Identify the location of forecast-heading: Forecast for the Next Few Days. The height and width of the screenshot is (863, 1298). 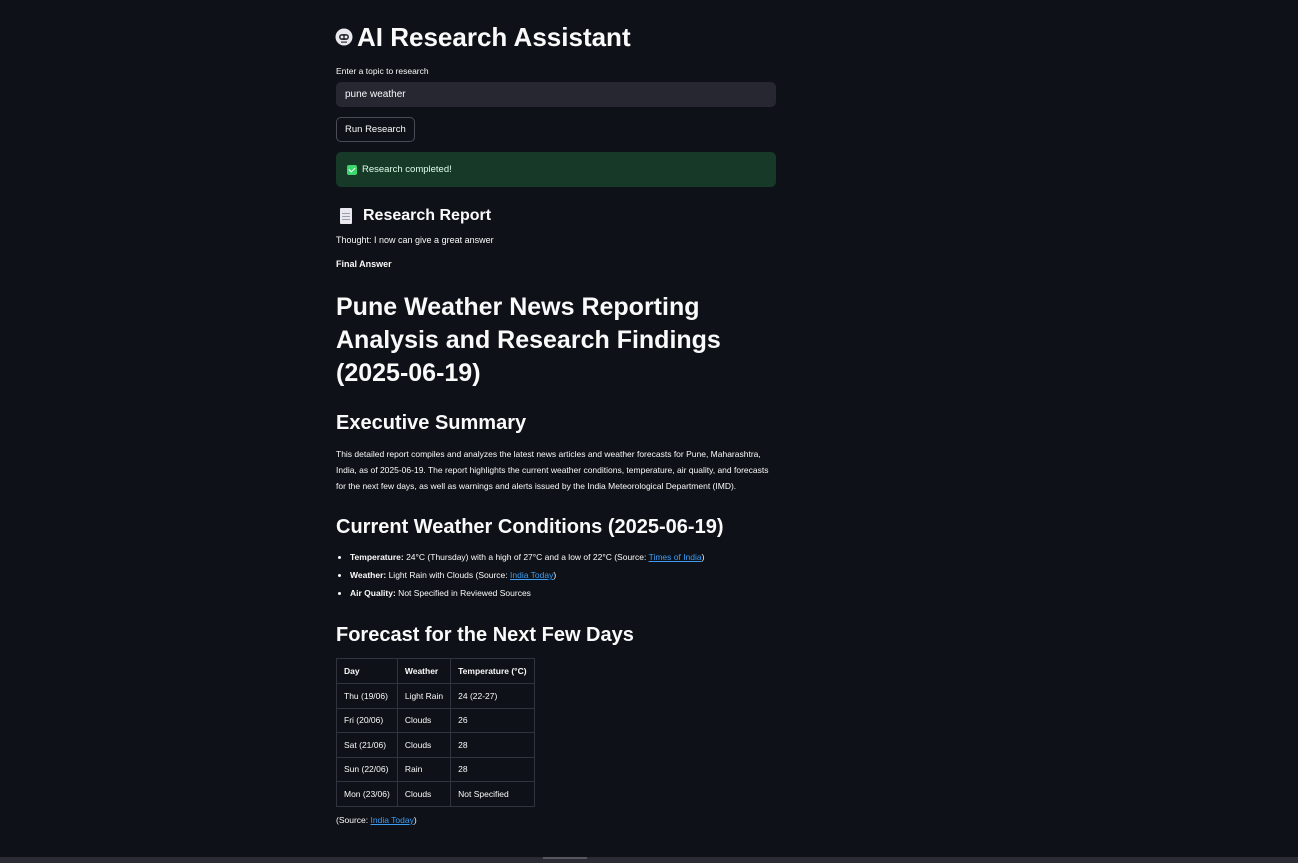
(485, 635).